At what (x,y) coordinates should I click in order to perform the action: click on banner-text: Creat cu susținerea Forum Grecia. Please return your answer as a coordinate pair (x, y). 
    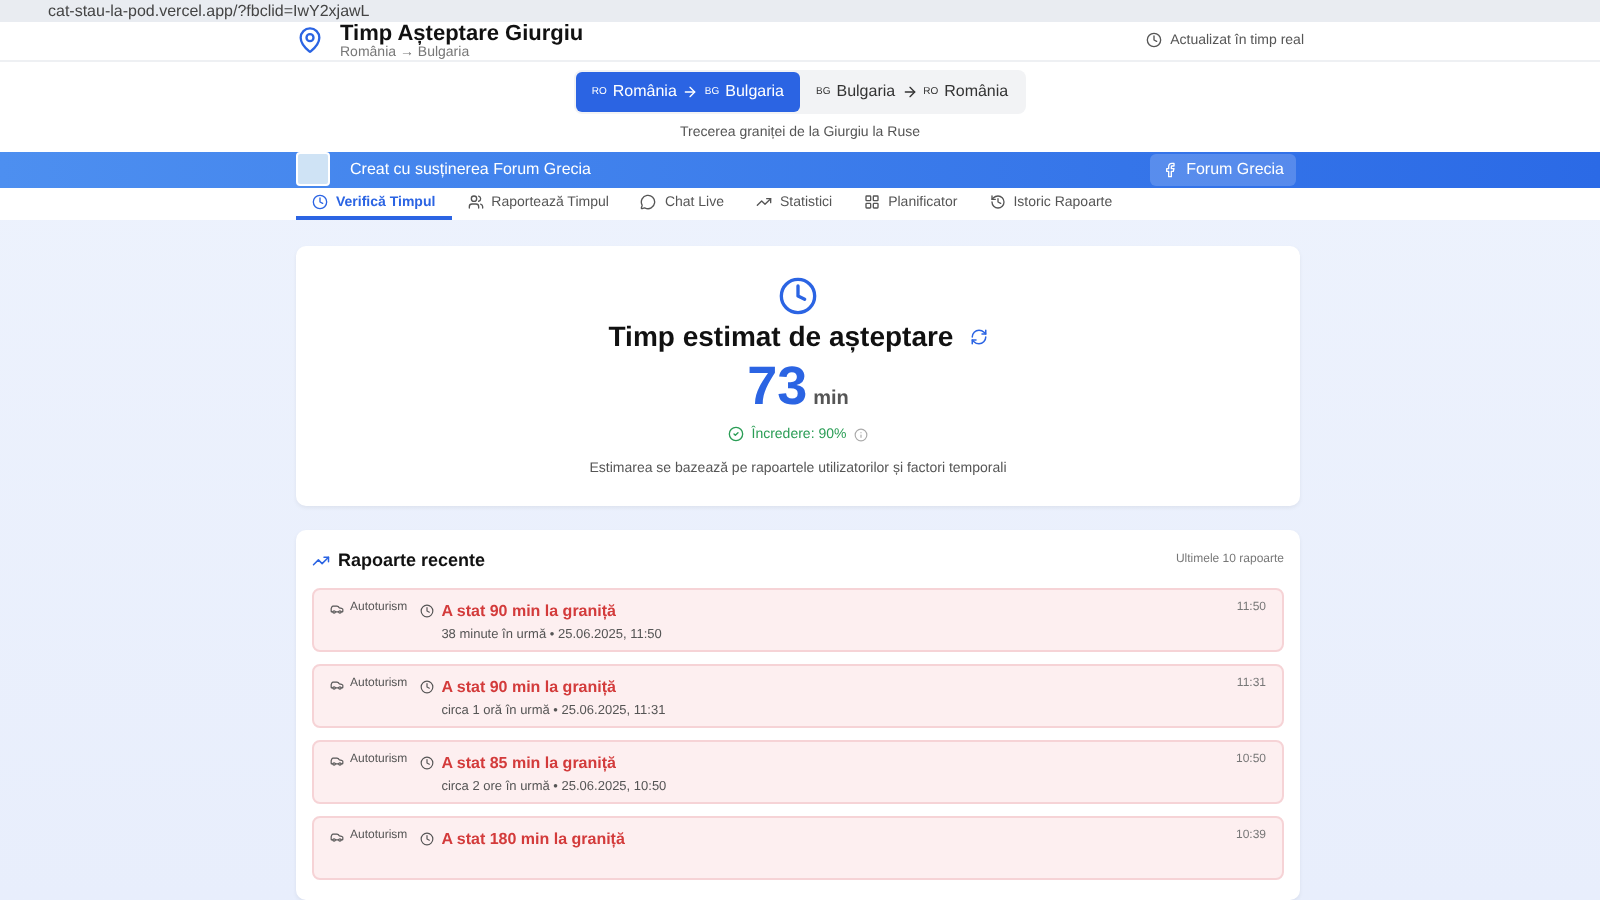
    Looking at the image, I should click on (470, 169).